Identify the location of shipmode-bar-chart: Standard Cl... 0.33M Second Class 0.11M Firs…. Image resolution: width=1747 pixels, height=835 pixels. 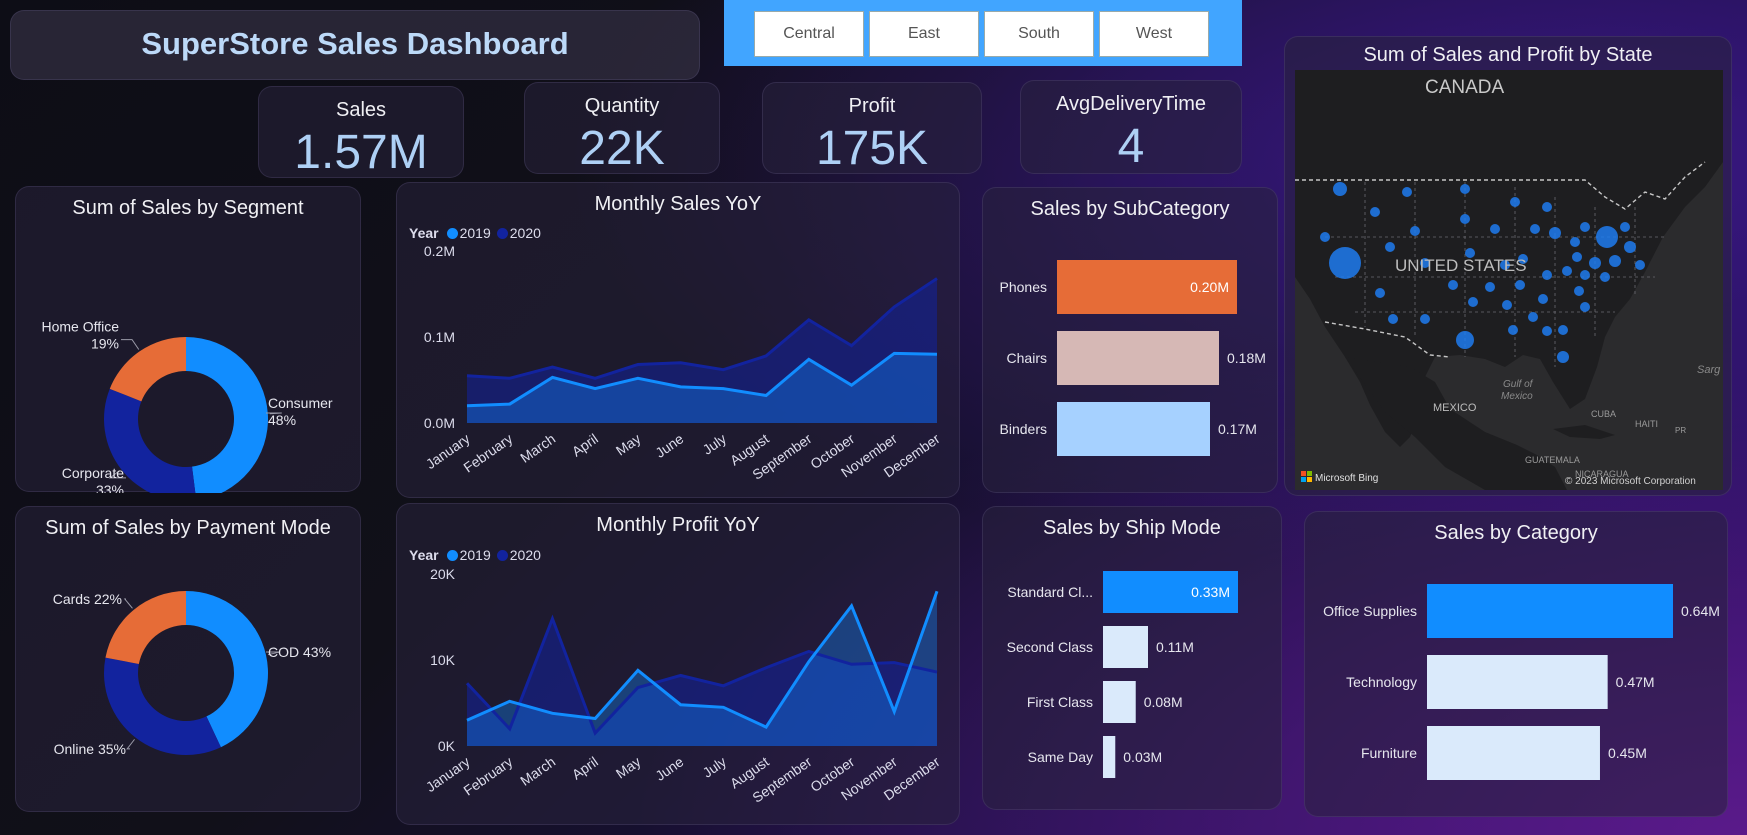
(1133, 659).